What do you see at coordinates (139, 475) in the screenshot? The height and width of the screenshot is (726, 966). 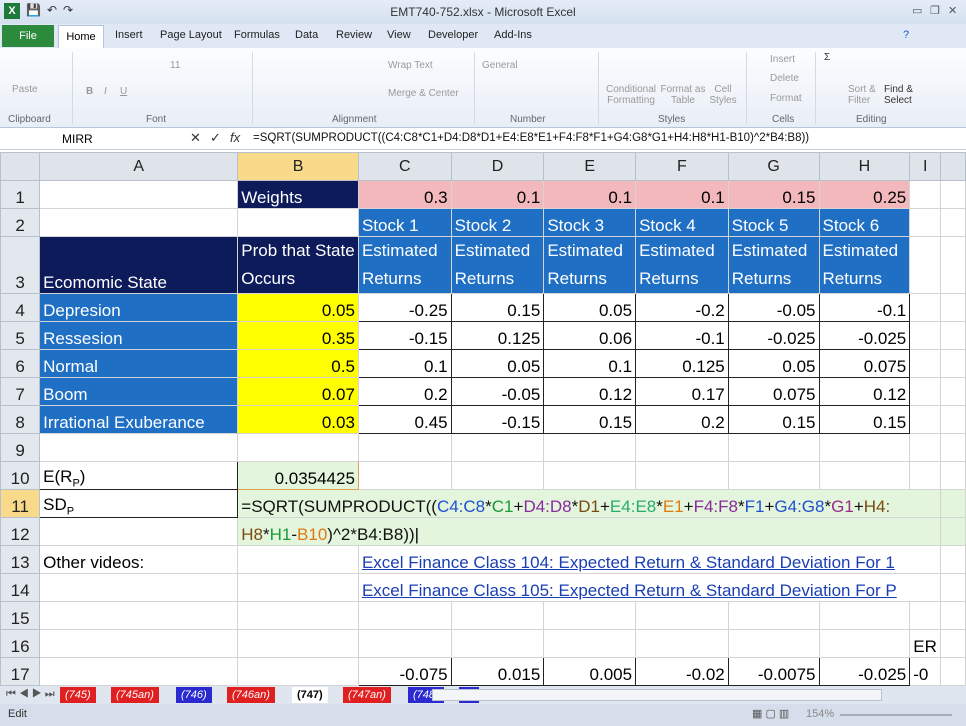 I see `cell-A10: E(RP)` at bounding box center [139, 475].